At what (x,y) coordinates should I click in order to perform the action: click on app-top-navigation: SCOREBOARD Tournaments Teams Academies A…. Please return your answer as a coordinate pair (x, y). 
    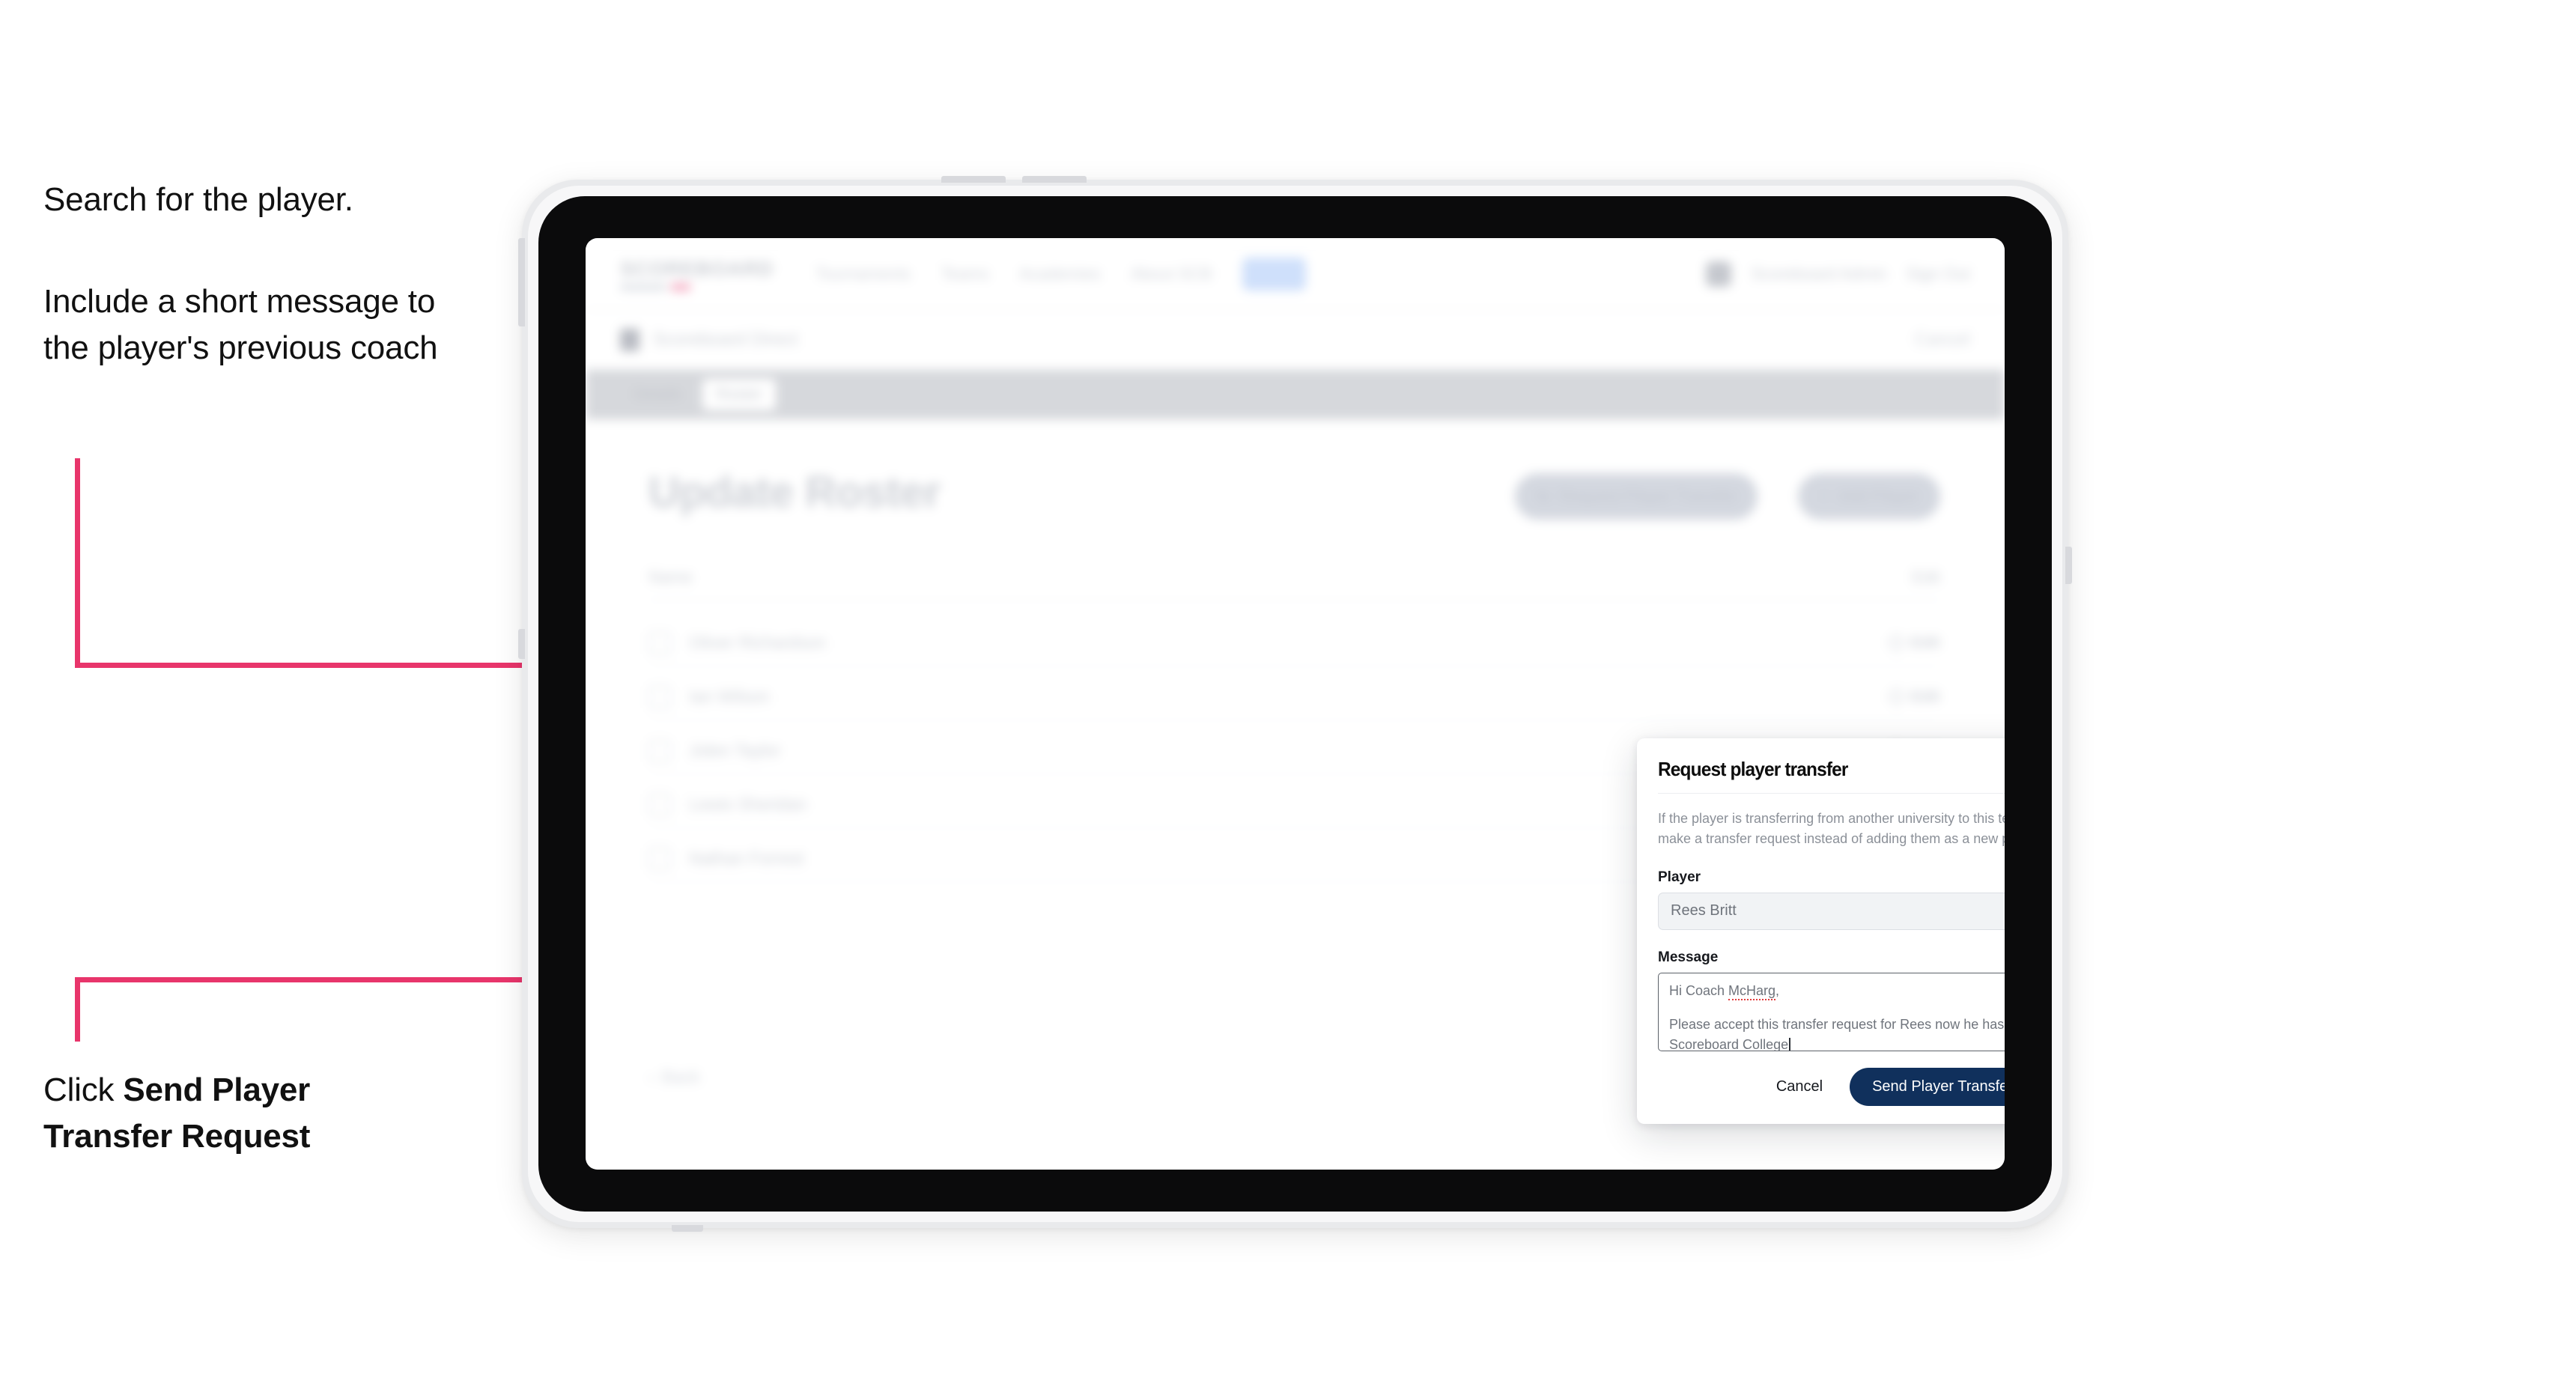
    Looking at the image, I should click on (1295, 274).